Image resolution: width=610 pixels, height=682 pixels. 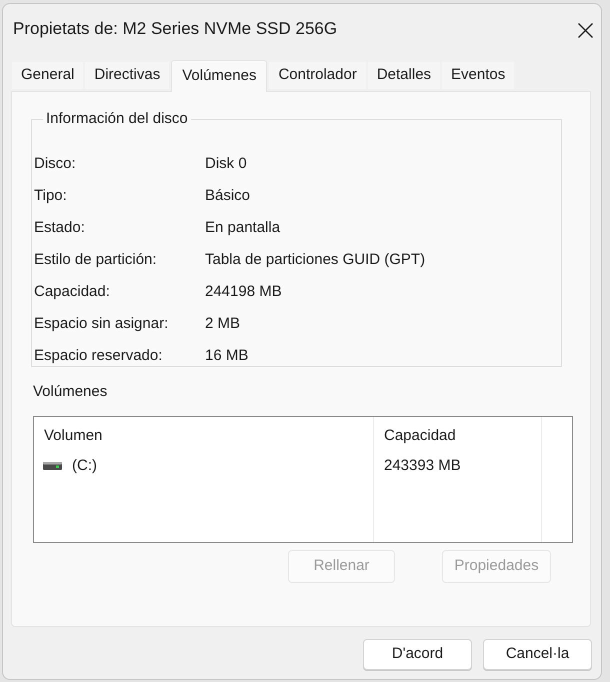 What do you see at coordinates (73, 436) in the screenshot?
I see `column-header: Volumen` at bounding box center [73, 436].